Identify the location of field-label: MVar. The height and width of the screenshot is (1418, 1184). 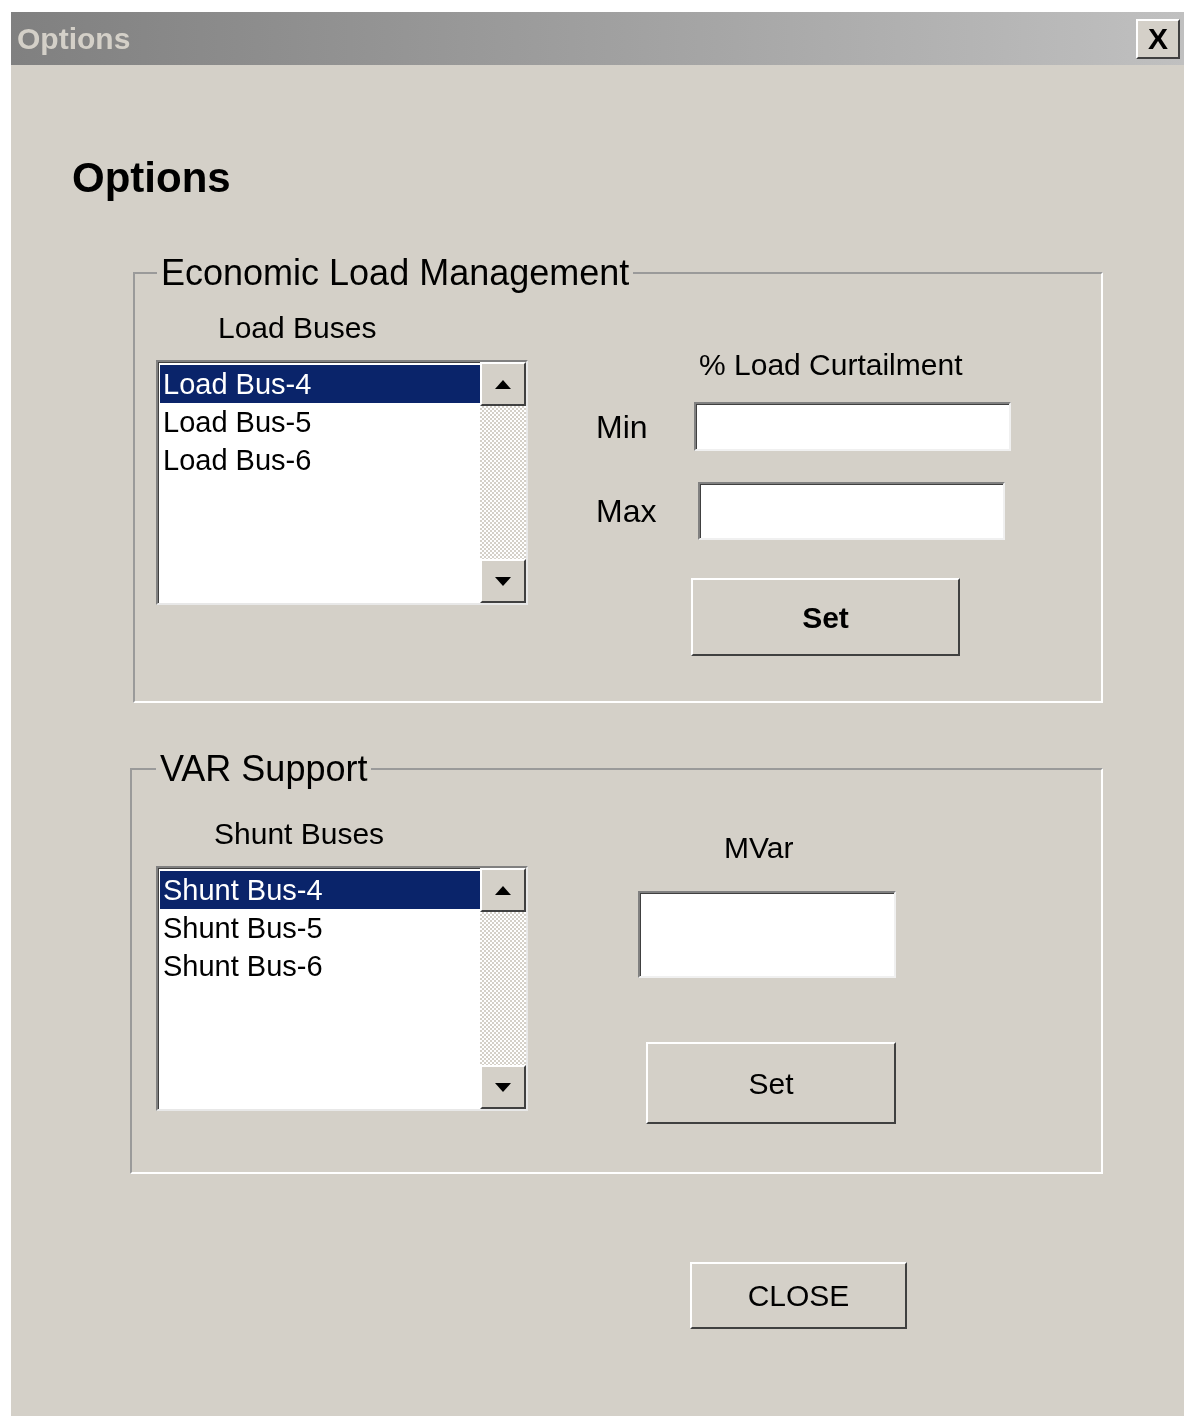
(759, 848).